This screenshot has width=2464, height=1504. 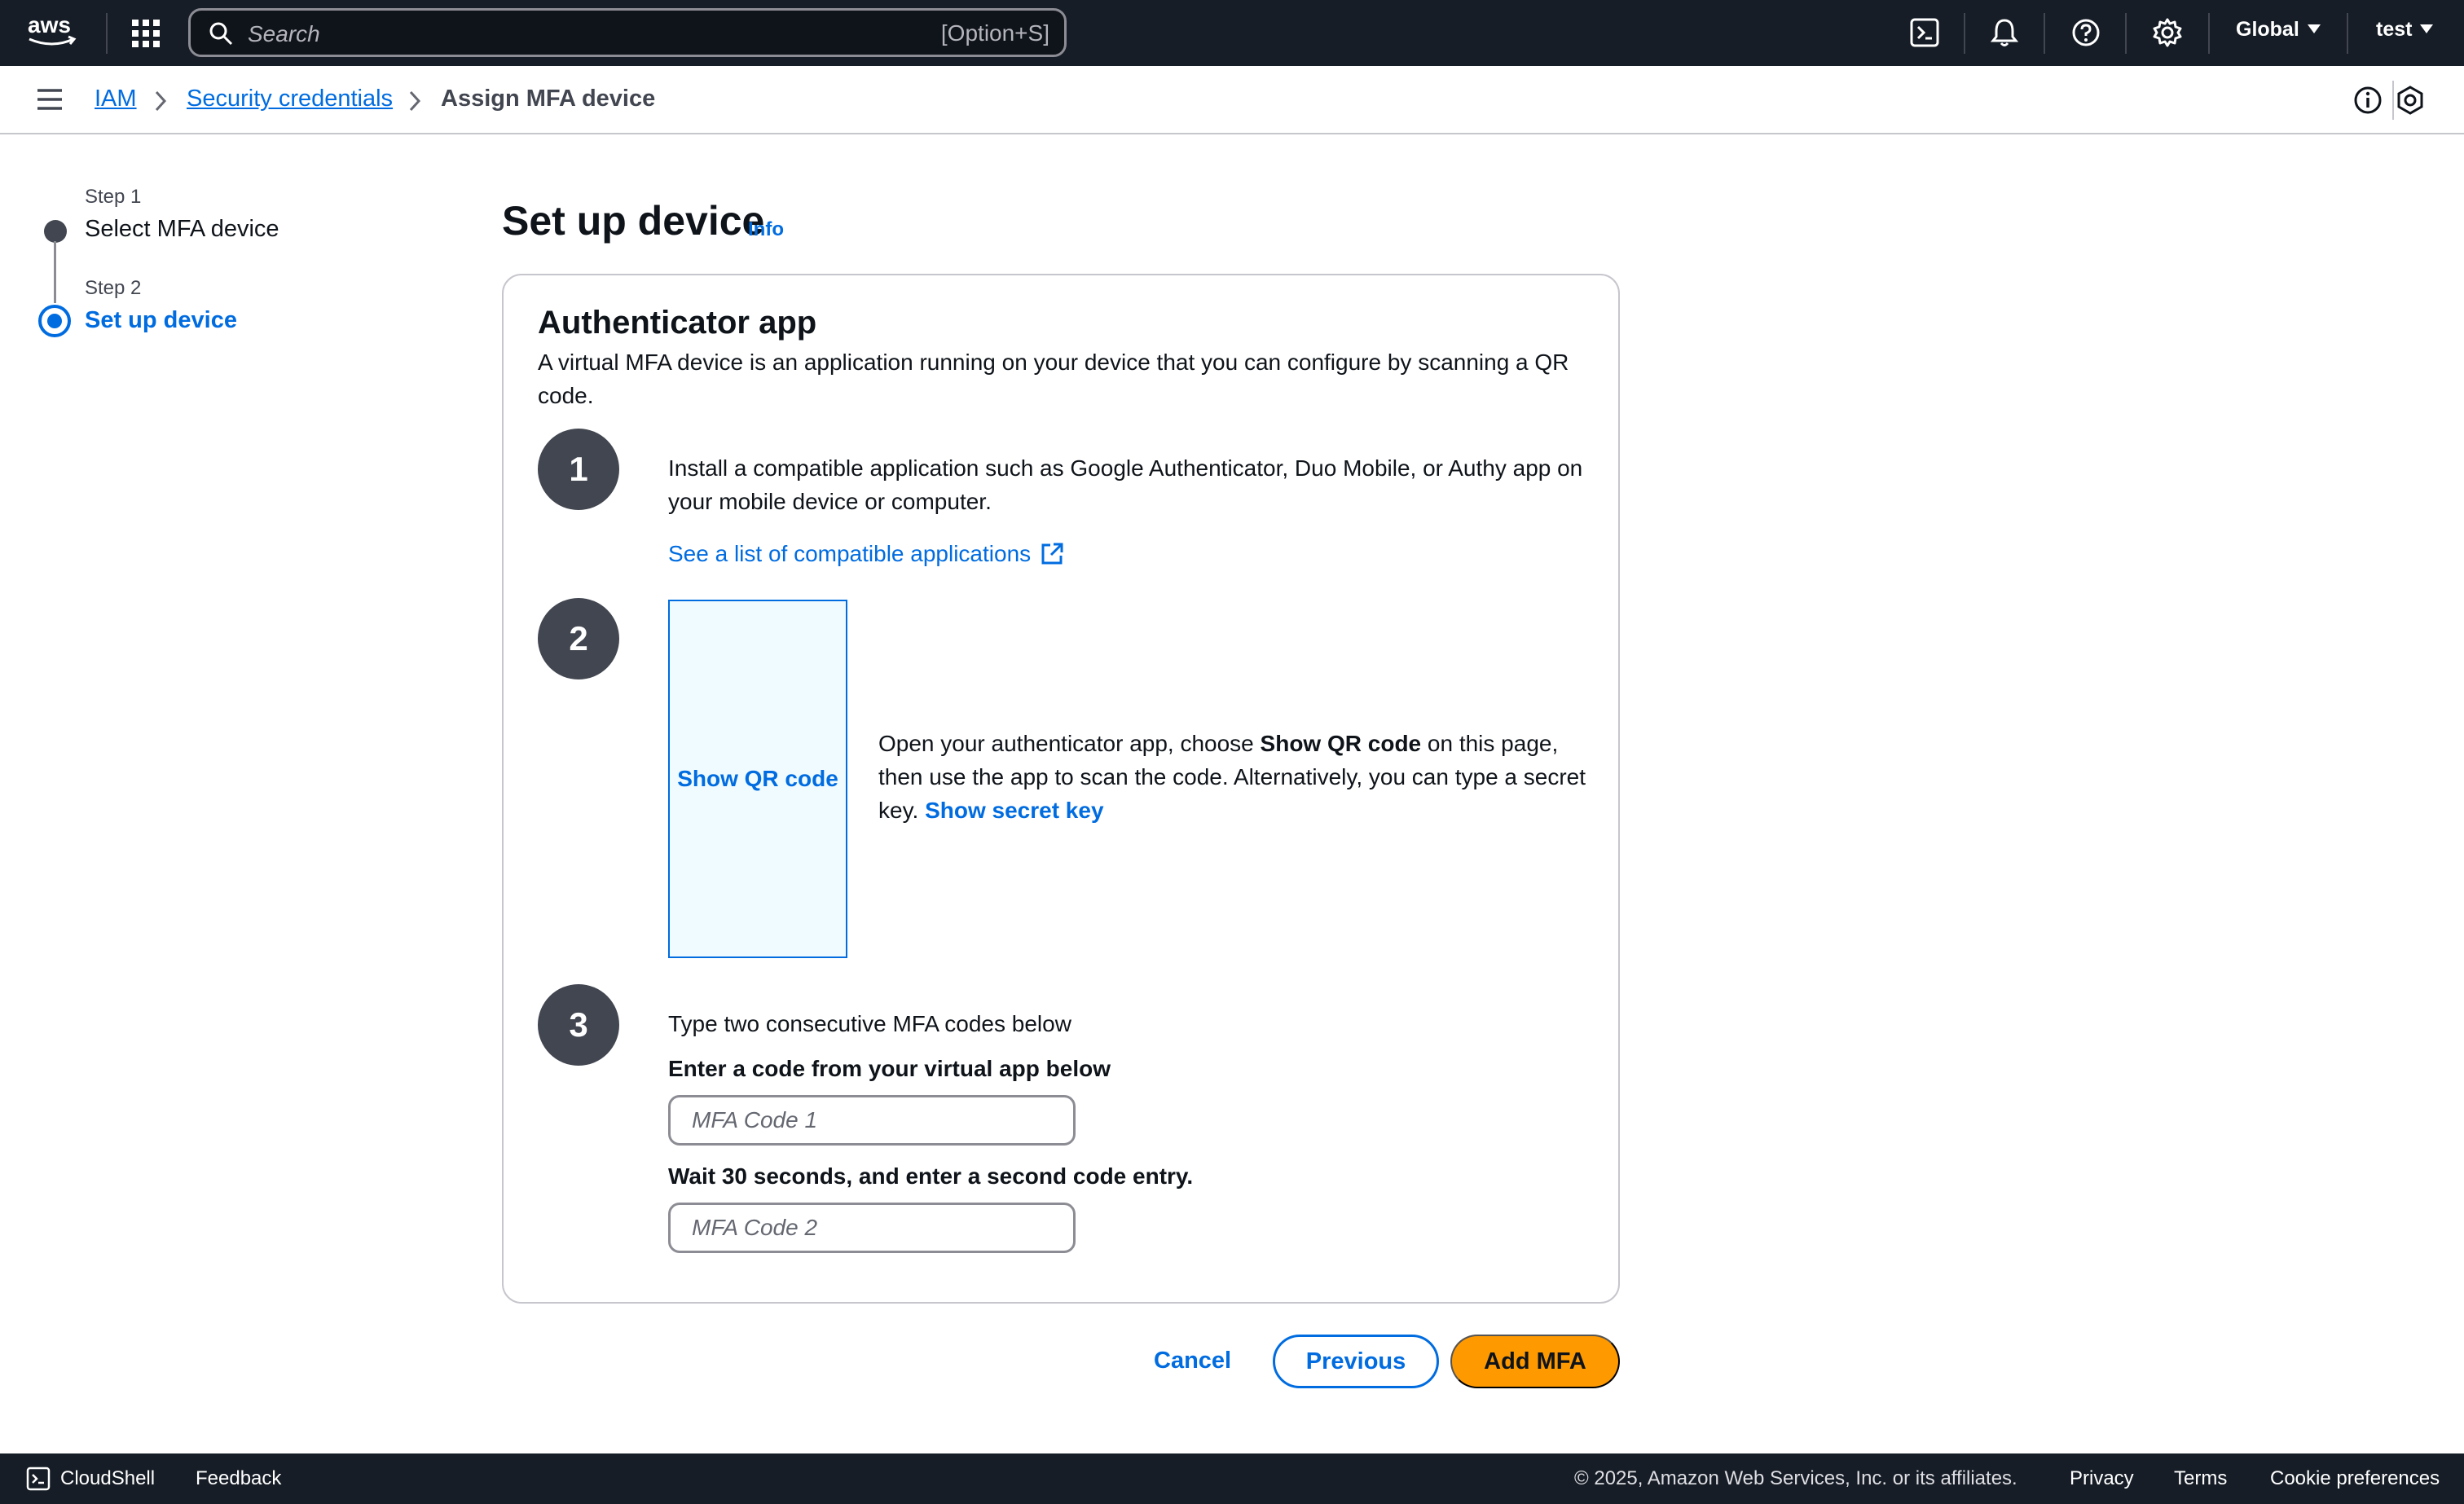 What do you see at coordinates (1014, 811) in the screenshot?
I see `show-secret-key-link: Show secret key` at bounding box center [1014, 811].